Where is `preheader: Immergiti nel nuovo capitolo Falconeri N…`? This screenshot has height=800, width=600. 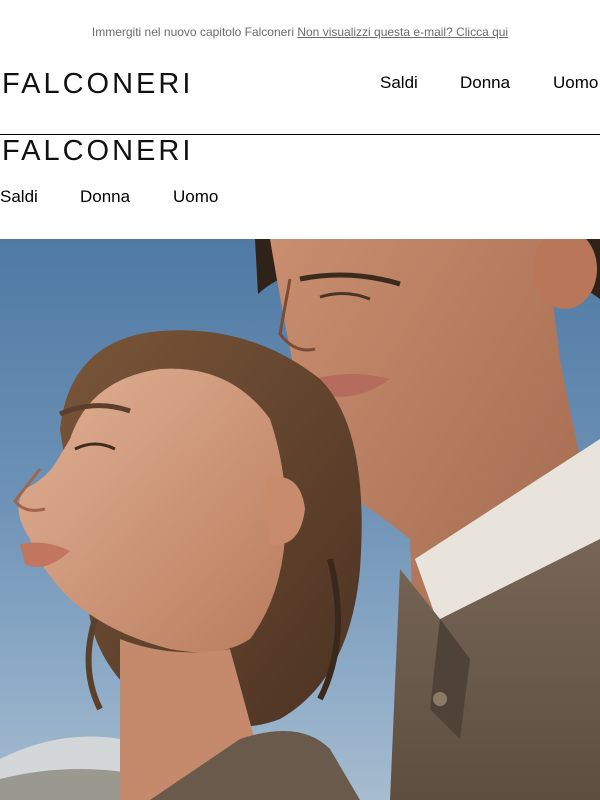 preheader: Immergiti nel nuovo capitolo Falconeri N… is located at coordinates (300, 32).